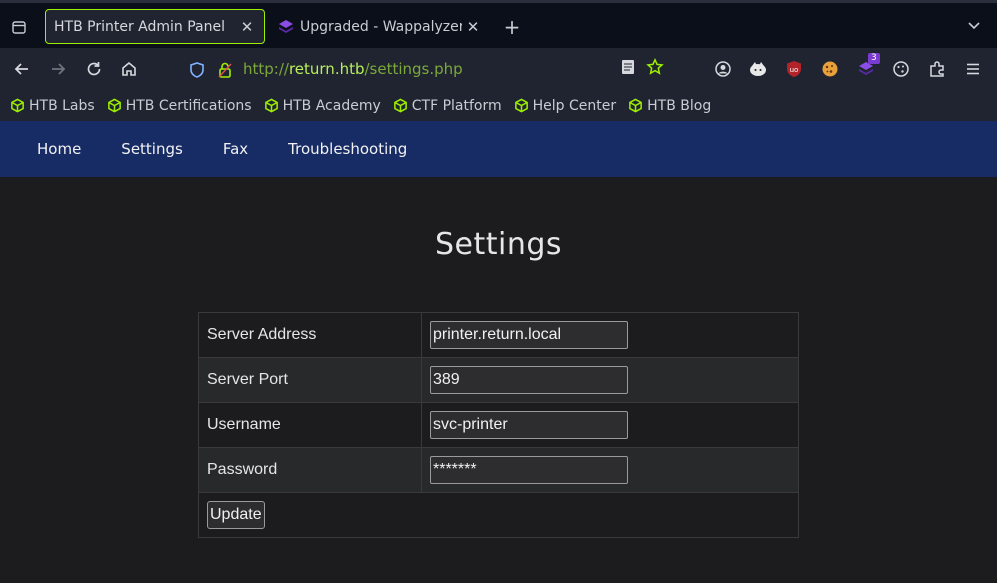 The height and width of the screenshot is (583, 997). Describe the element at coordinates (310, 470) in the screenshot. I see `password-label: Password` at that location.